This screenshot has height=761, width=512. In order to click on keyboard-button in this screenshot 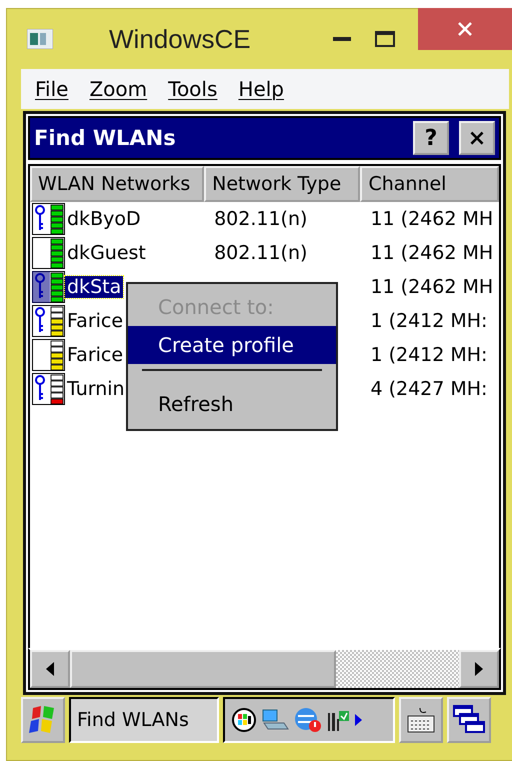, I will do `click(421, 720)`.